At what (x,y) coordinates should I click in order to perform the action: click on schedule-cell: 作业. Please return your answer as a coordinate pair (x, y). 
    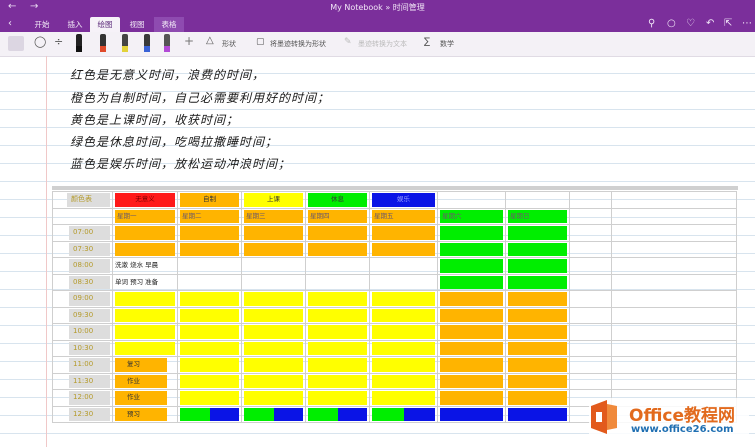
    Looking at the image, I should click on (145, 398).